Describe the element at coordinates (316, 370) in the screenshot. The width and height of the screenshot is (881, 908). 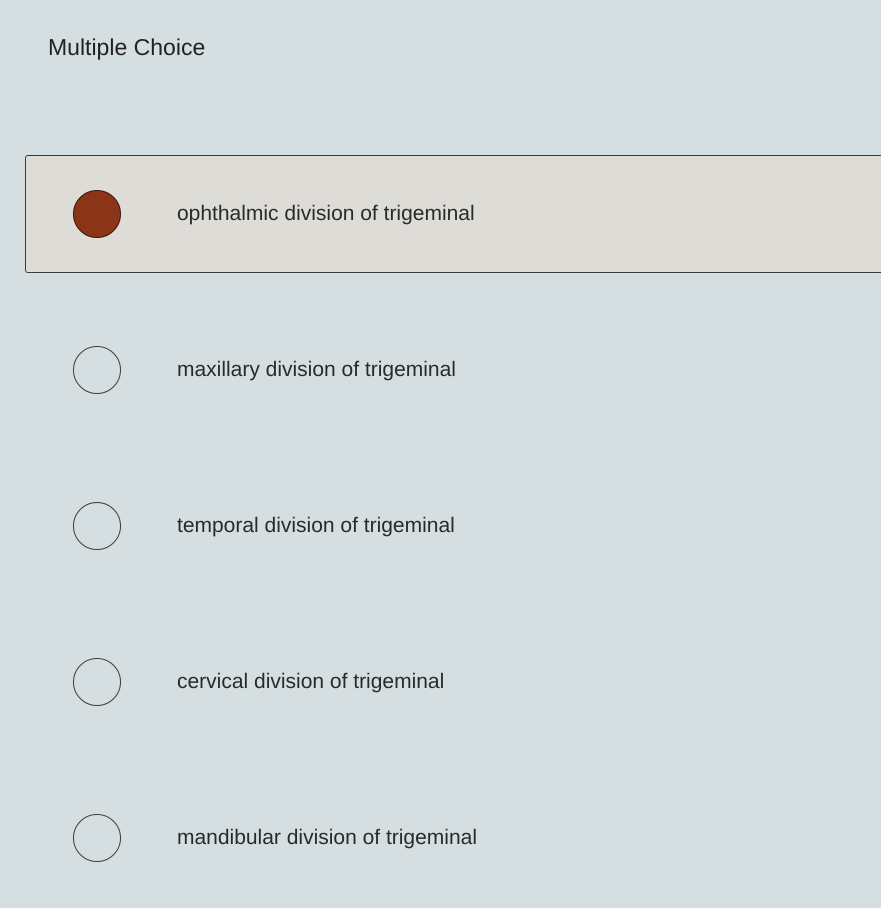
I see `answer-text: maxillary division of trigeminal` at that location.